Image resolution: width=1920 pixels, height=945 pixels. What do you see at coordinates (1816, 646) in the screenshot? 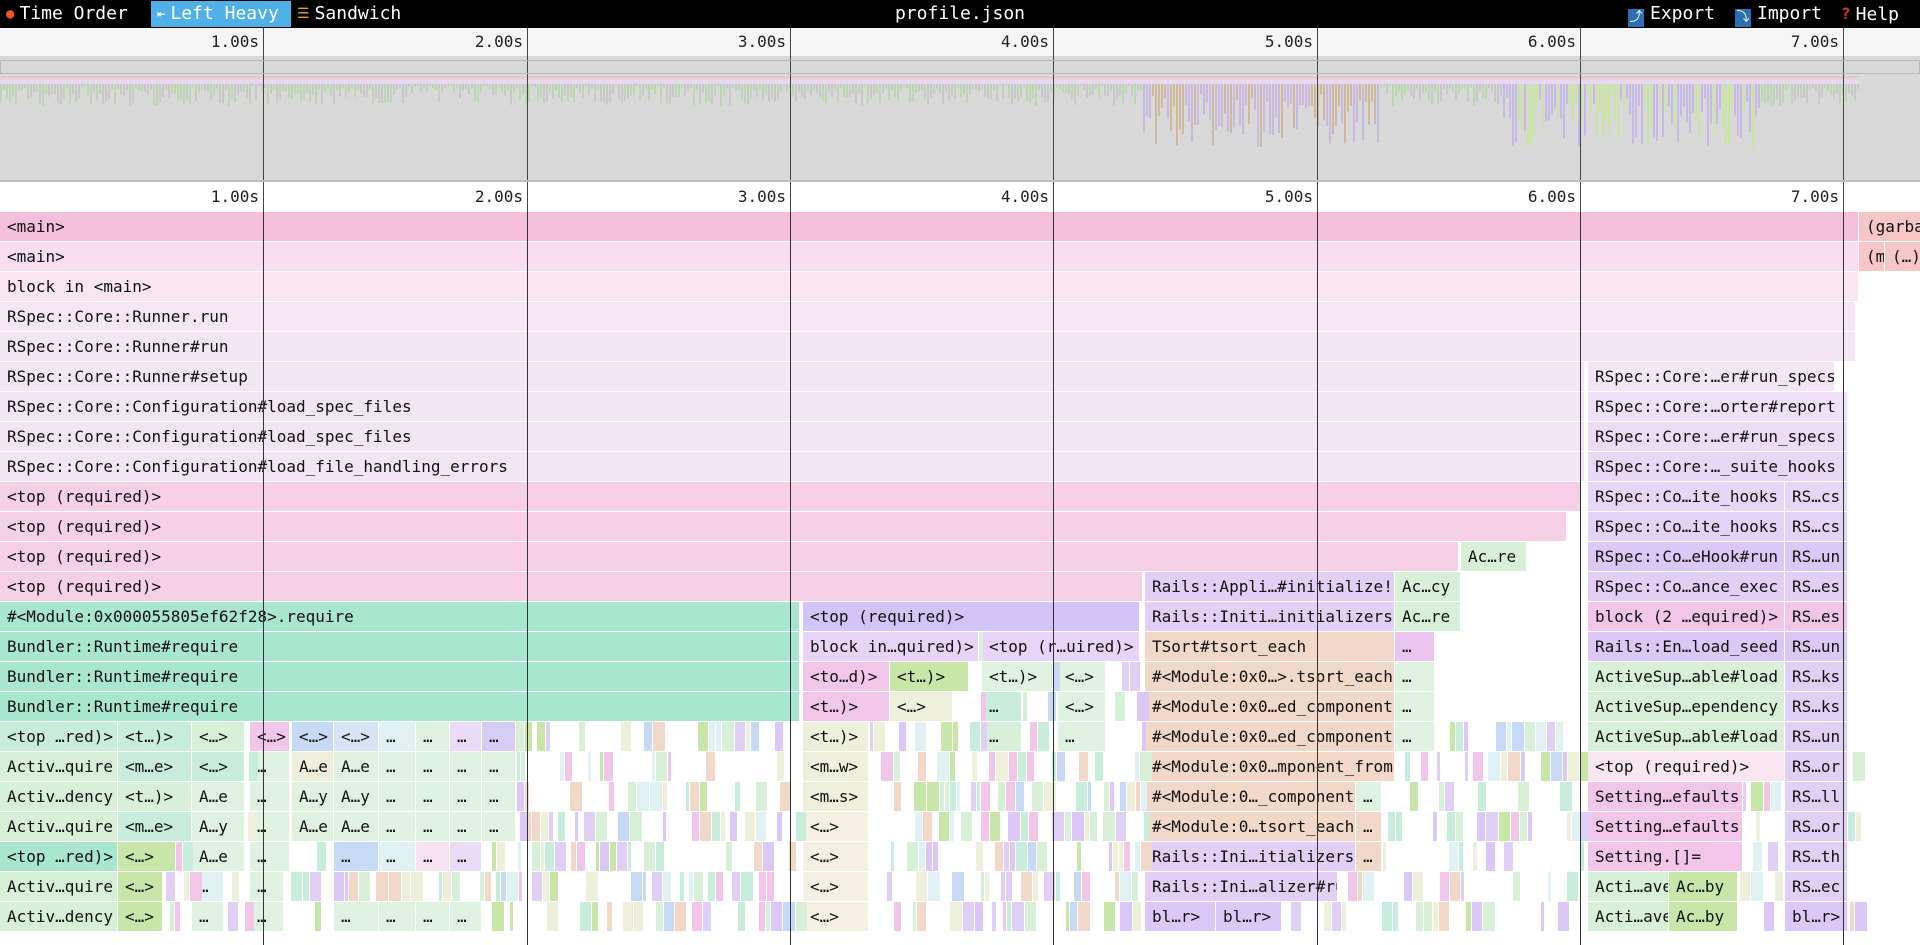
I see `flame-frame: RS…un` at bounding box center [1816, 646].